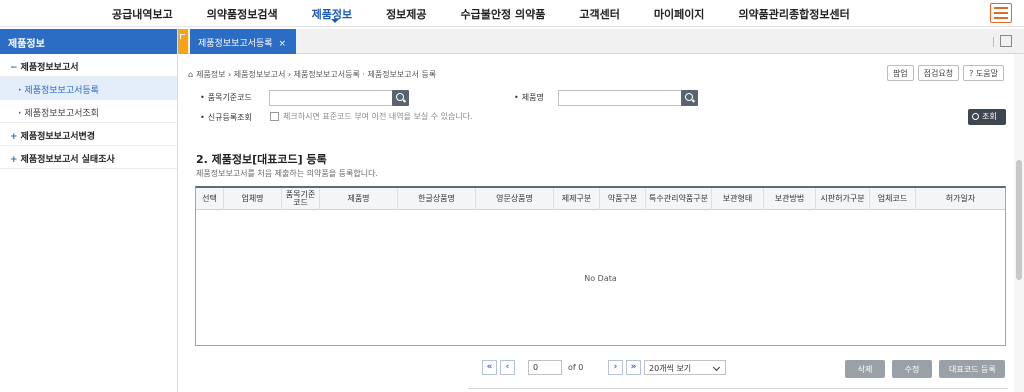  I want to click on search-icon, so click(975, 116).